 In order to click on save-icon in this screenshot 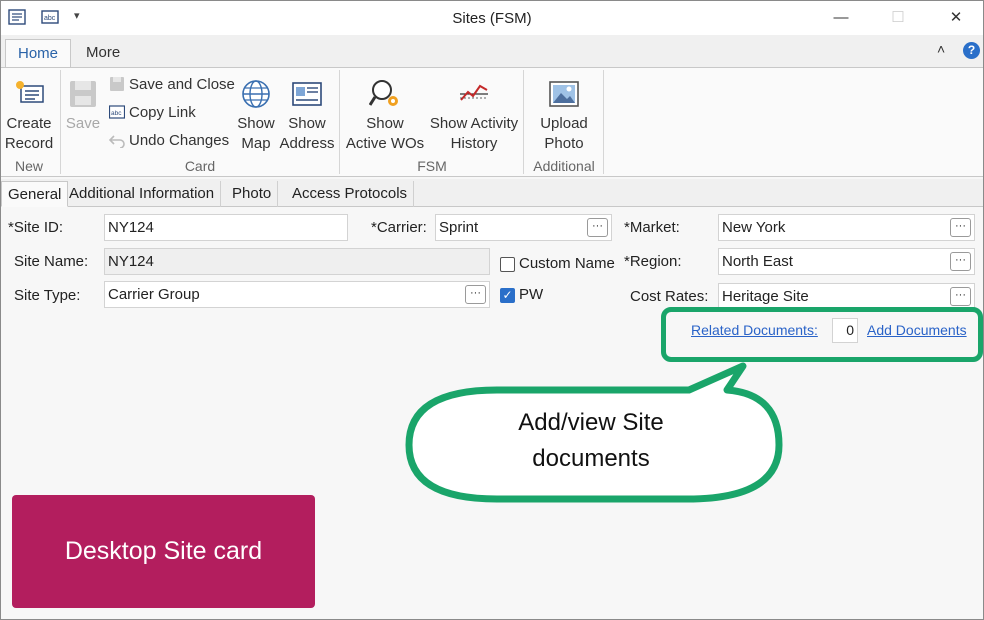, I will do `click(83, 94)`.